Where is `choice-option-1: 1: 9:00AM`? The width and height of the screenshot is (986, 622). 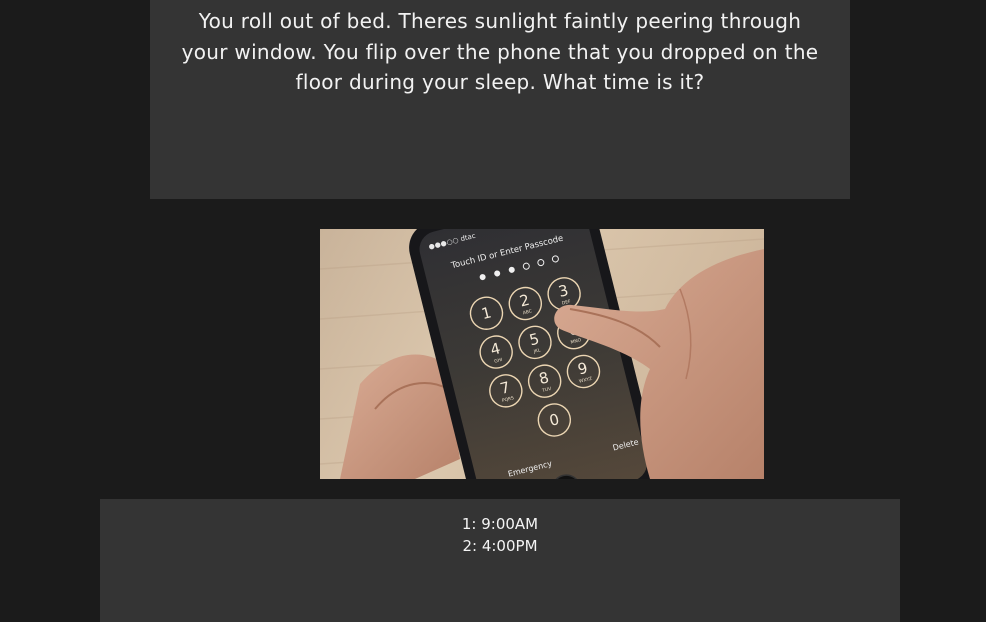
choice-option-1: 1: 9:00AM is located at coordinates (500, 524).